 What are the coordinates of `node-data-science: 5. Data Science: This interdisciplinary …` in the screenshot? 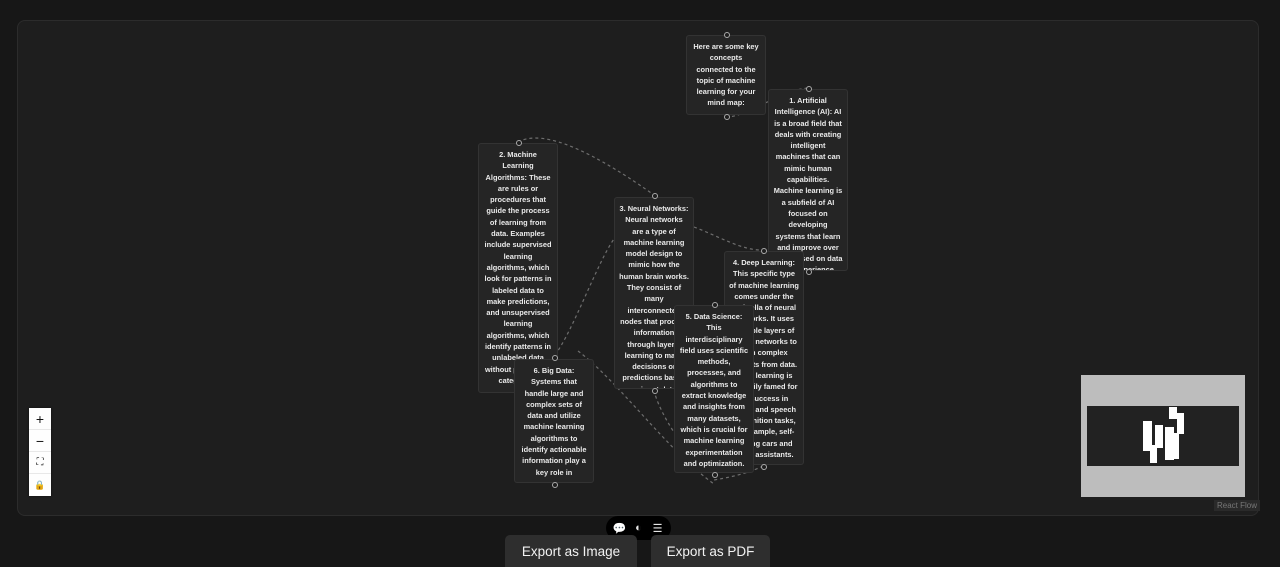 It's located at (714, 389).